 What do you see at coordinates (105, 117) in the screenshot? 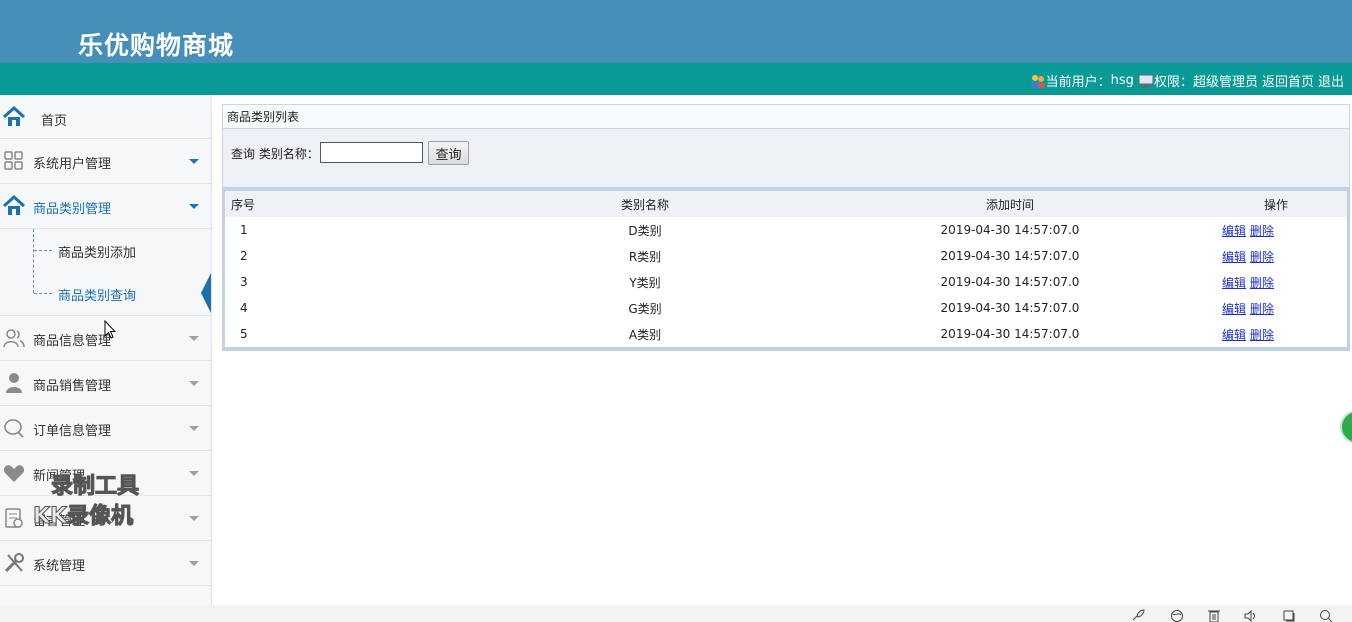
I see `sidebar-item-home: 首页` at bounding box center [105, 117].